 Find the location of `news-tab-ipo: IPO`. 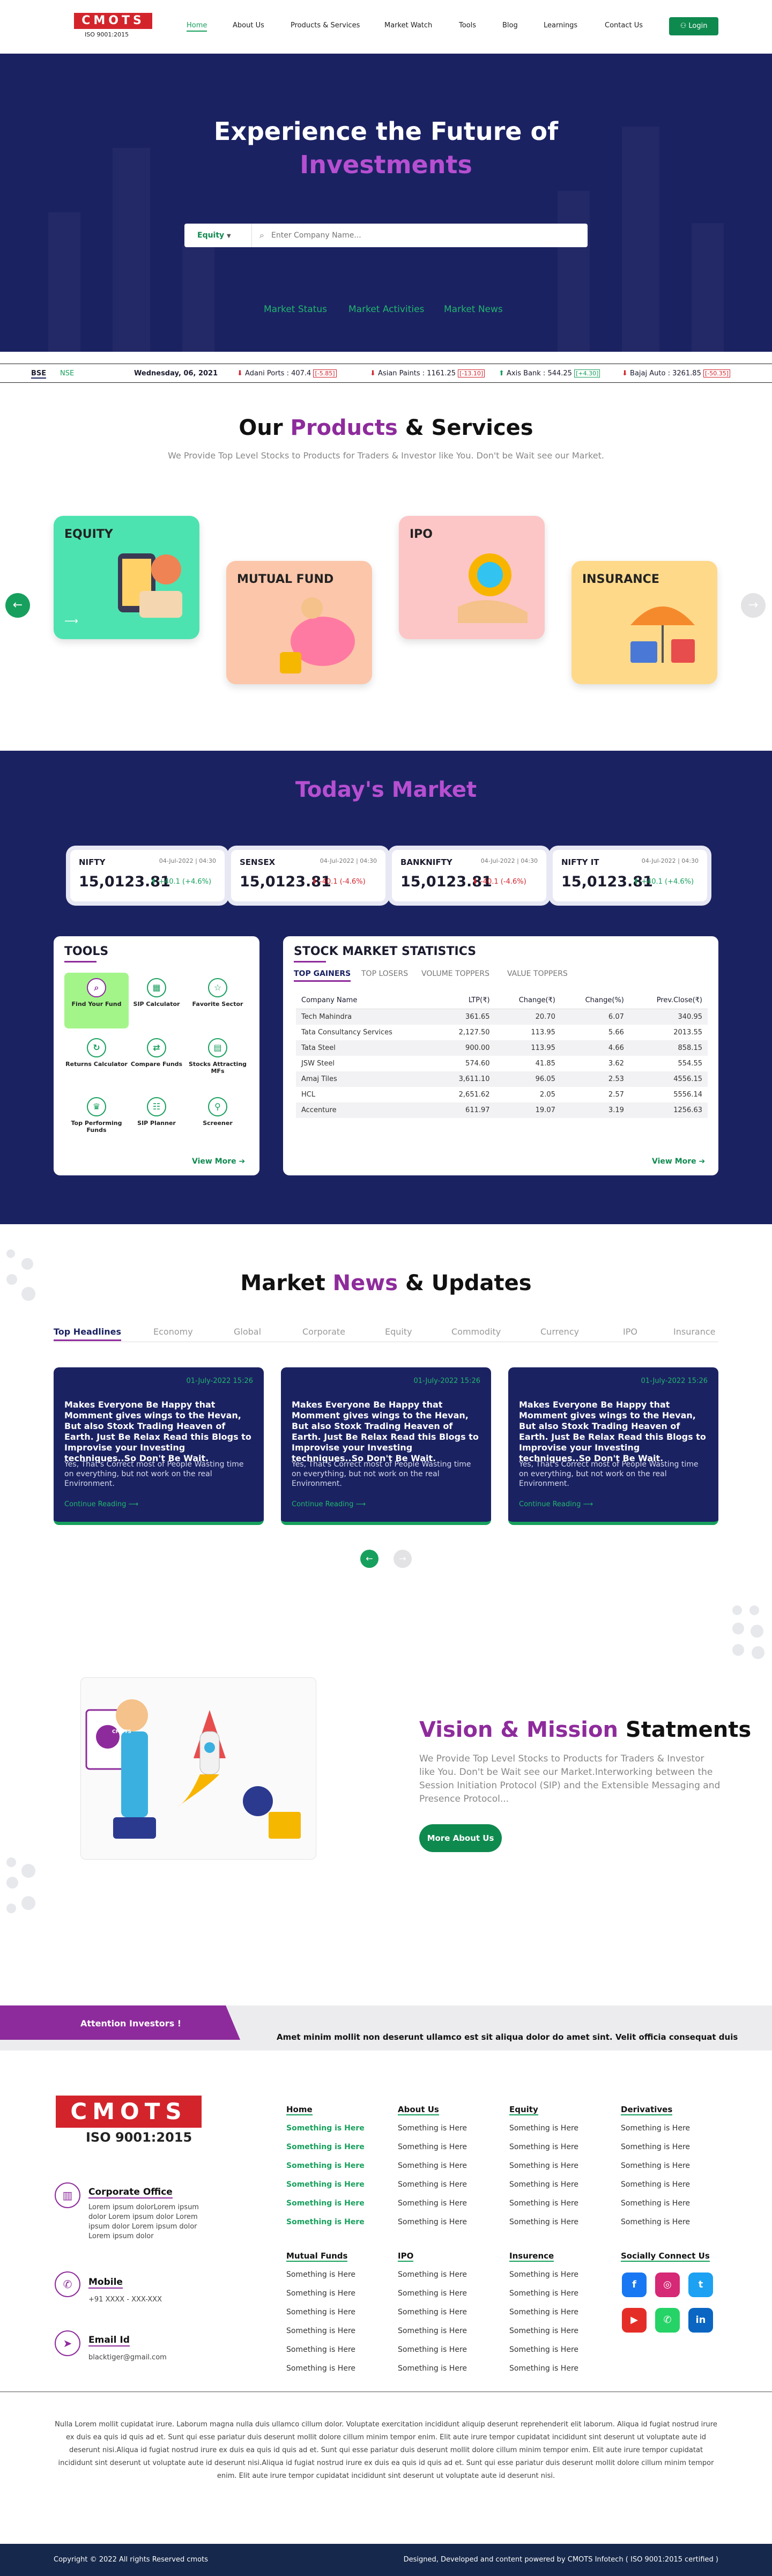

news-tab-ipo: IPO is located at coordinates (630, 1332).